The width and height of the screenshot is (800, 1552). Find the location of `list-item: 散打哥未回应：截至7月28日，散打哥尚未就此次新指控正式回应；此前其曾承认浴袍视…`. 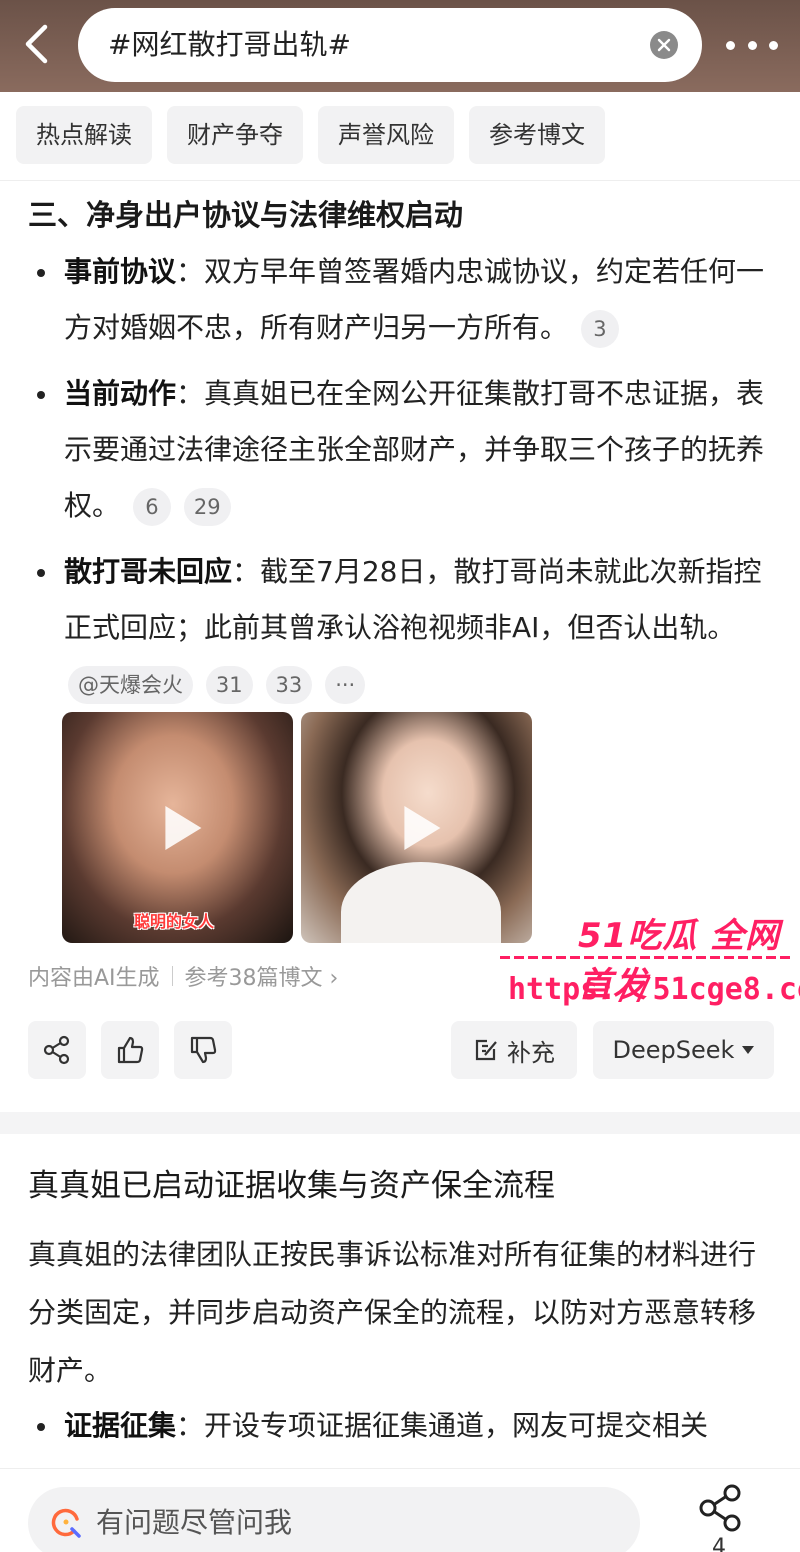

list-item: 散打哥未回应：截至7月28日，散打哥尚未就此次新指控正式回应；此前其曾承认浴袍视… is located at coordinates (408, 628).